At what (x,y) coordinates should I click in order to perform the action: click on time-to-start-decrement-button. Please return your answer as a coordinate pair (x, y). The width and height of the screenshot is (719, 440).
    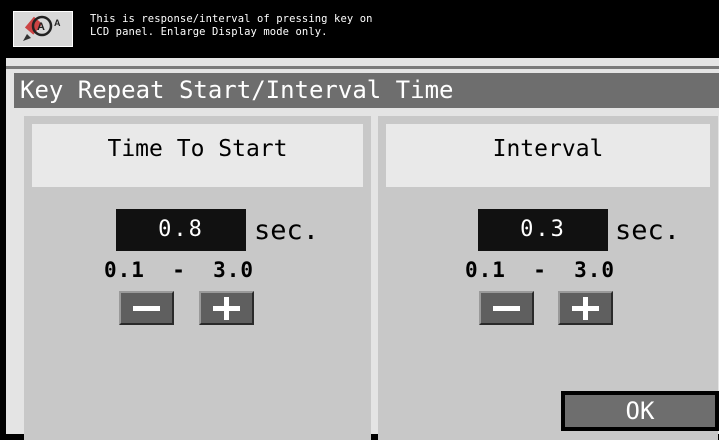
    Looking at the image, I should click on (146, 308).